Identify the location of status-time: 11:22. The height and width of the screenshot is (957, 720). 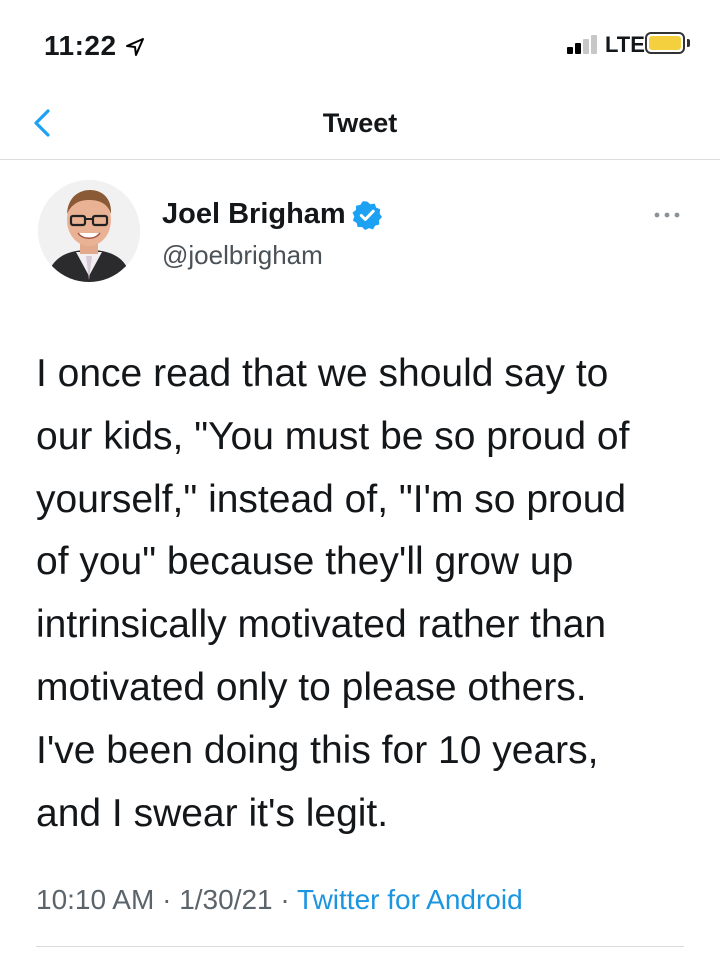
(80, 45).